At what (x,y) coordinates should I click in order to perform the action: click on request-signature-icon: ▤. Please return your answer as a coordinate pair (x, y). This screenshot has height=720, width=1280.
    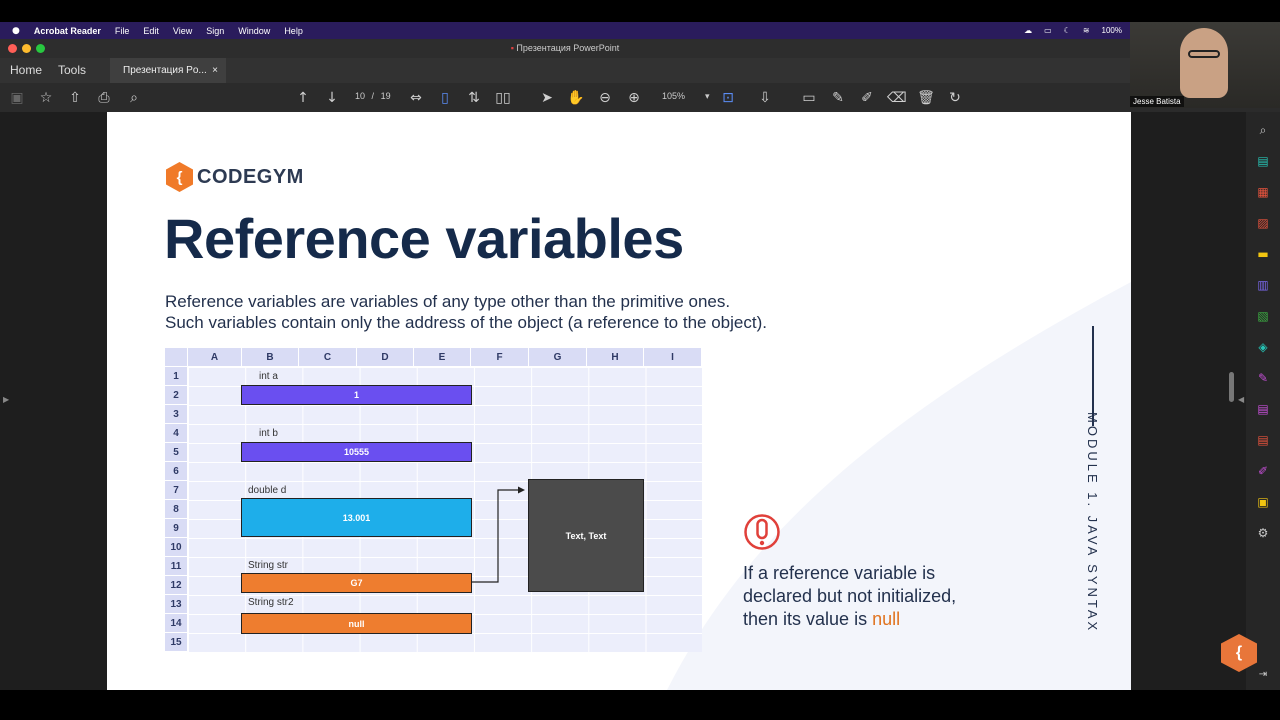
    Looking at the image, I should click on (1263, 409).